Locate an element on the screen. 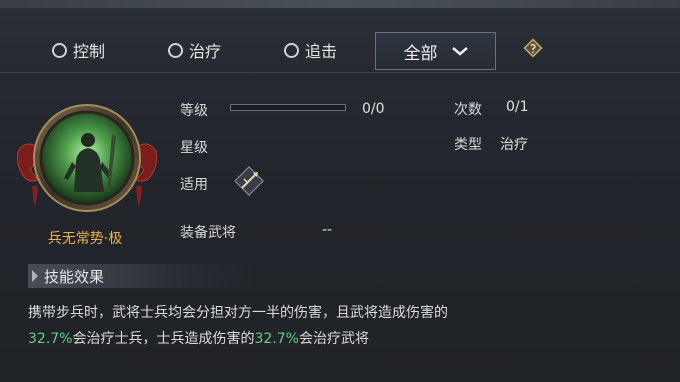 The image size is (680, 382). category-dropdown: 全部 is located at coordinates (435, 51).